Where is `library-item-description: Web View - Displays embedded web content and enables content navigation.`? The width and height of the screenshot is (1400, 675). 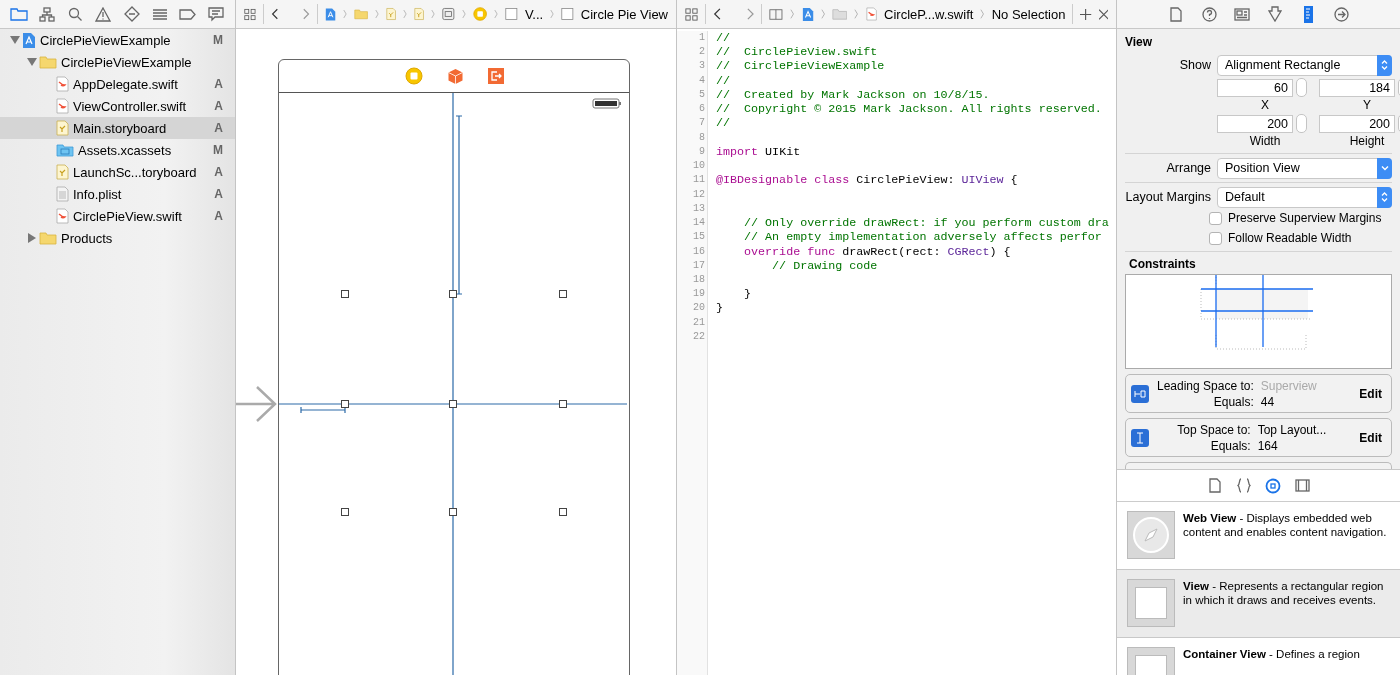 library-item-description: Web View - Displays embedded web content and enables content navigation. is located at coordinates (1285, 525).